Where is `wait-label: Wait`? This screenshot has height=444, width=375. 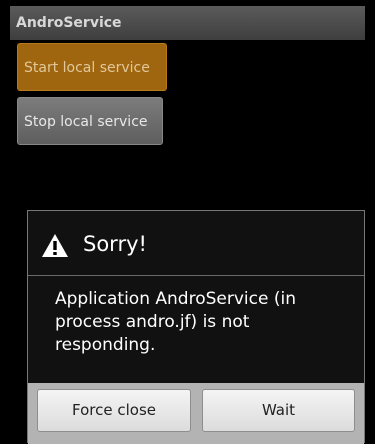
wait-label: Wait is located at coordinates (278, 410).